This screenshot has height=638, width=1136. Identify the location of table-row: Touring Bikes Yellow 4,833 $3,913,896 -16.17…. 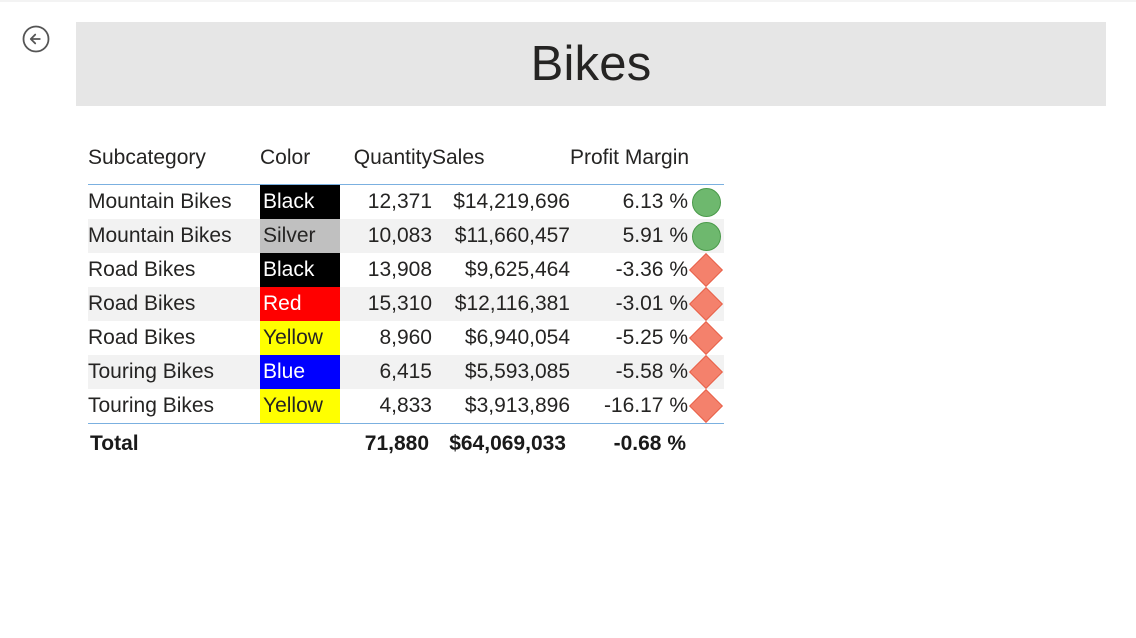
(406, 406).